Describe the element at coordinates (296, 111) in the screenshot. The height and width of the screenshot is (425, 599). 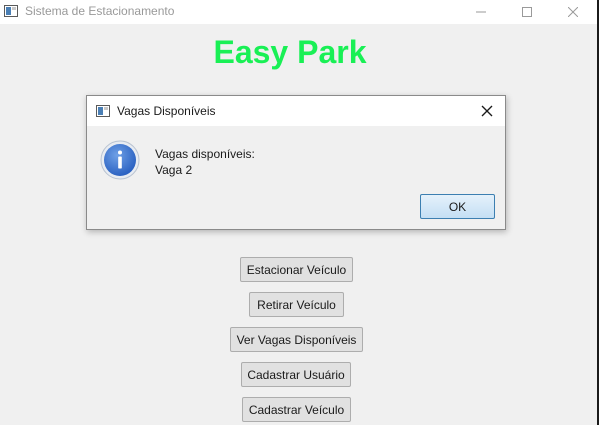
I see `dialog-titlebar: Vagas Disponíveis` at that location.